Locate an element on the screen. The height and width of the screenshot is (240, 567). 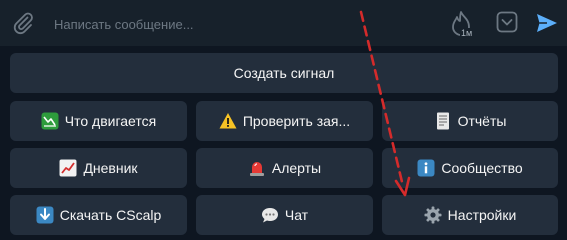
journal-button: Дневник is located at coordinates (98, 168).